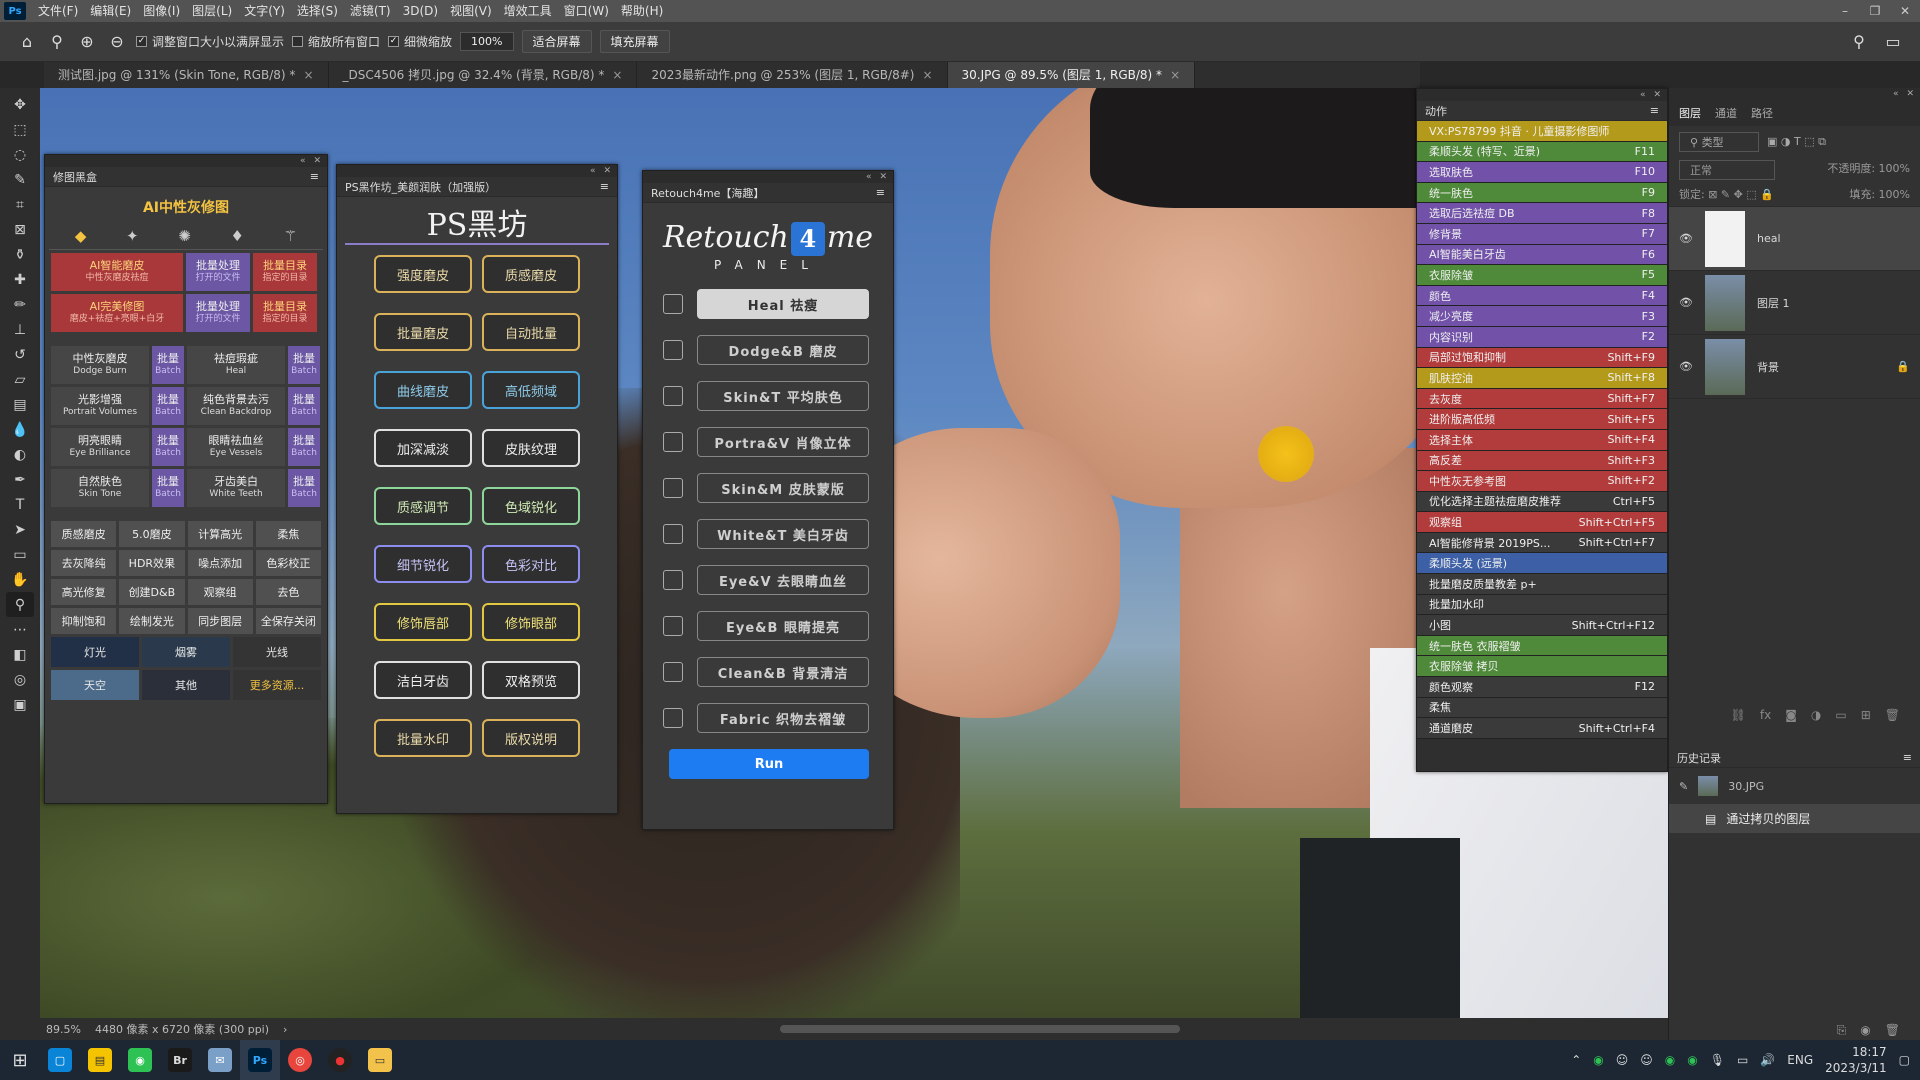 The width and height of the screenshot is (1920, 1080). What do you see at coordinates (288, 592) in the screenshot?
I see `desaturate-button: 去色` at bounding box center [288, 592].